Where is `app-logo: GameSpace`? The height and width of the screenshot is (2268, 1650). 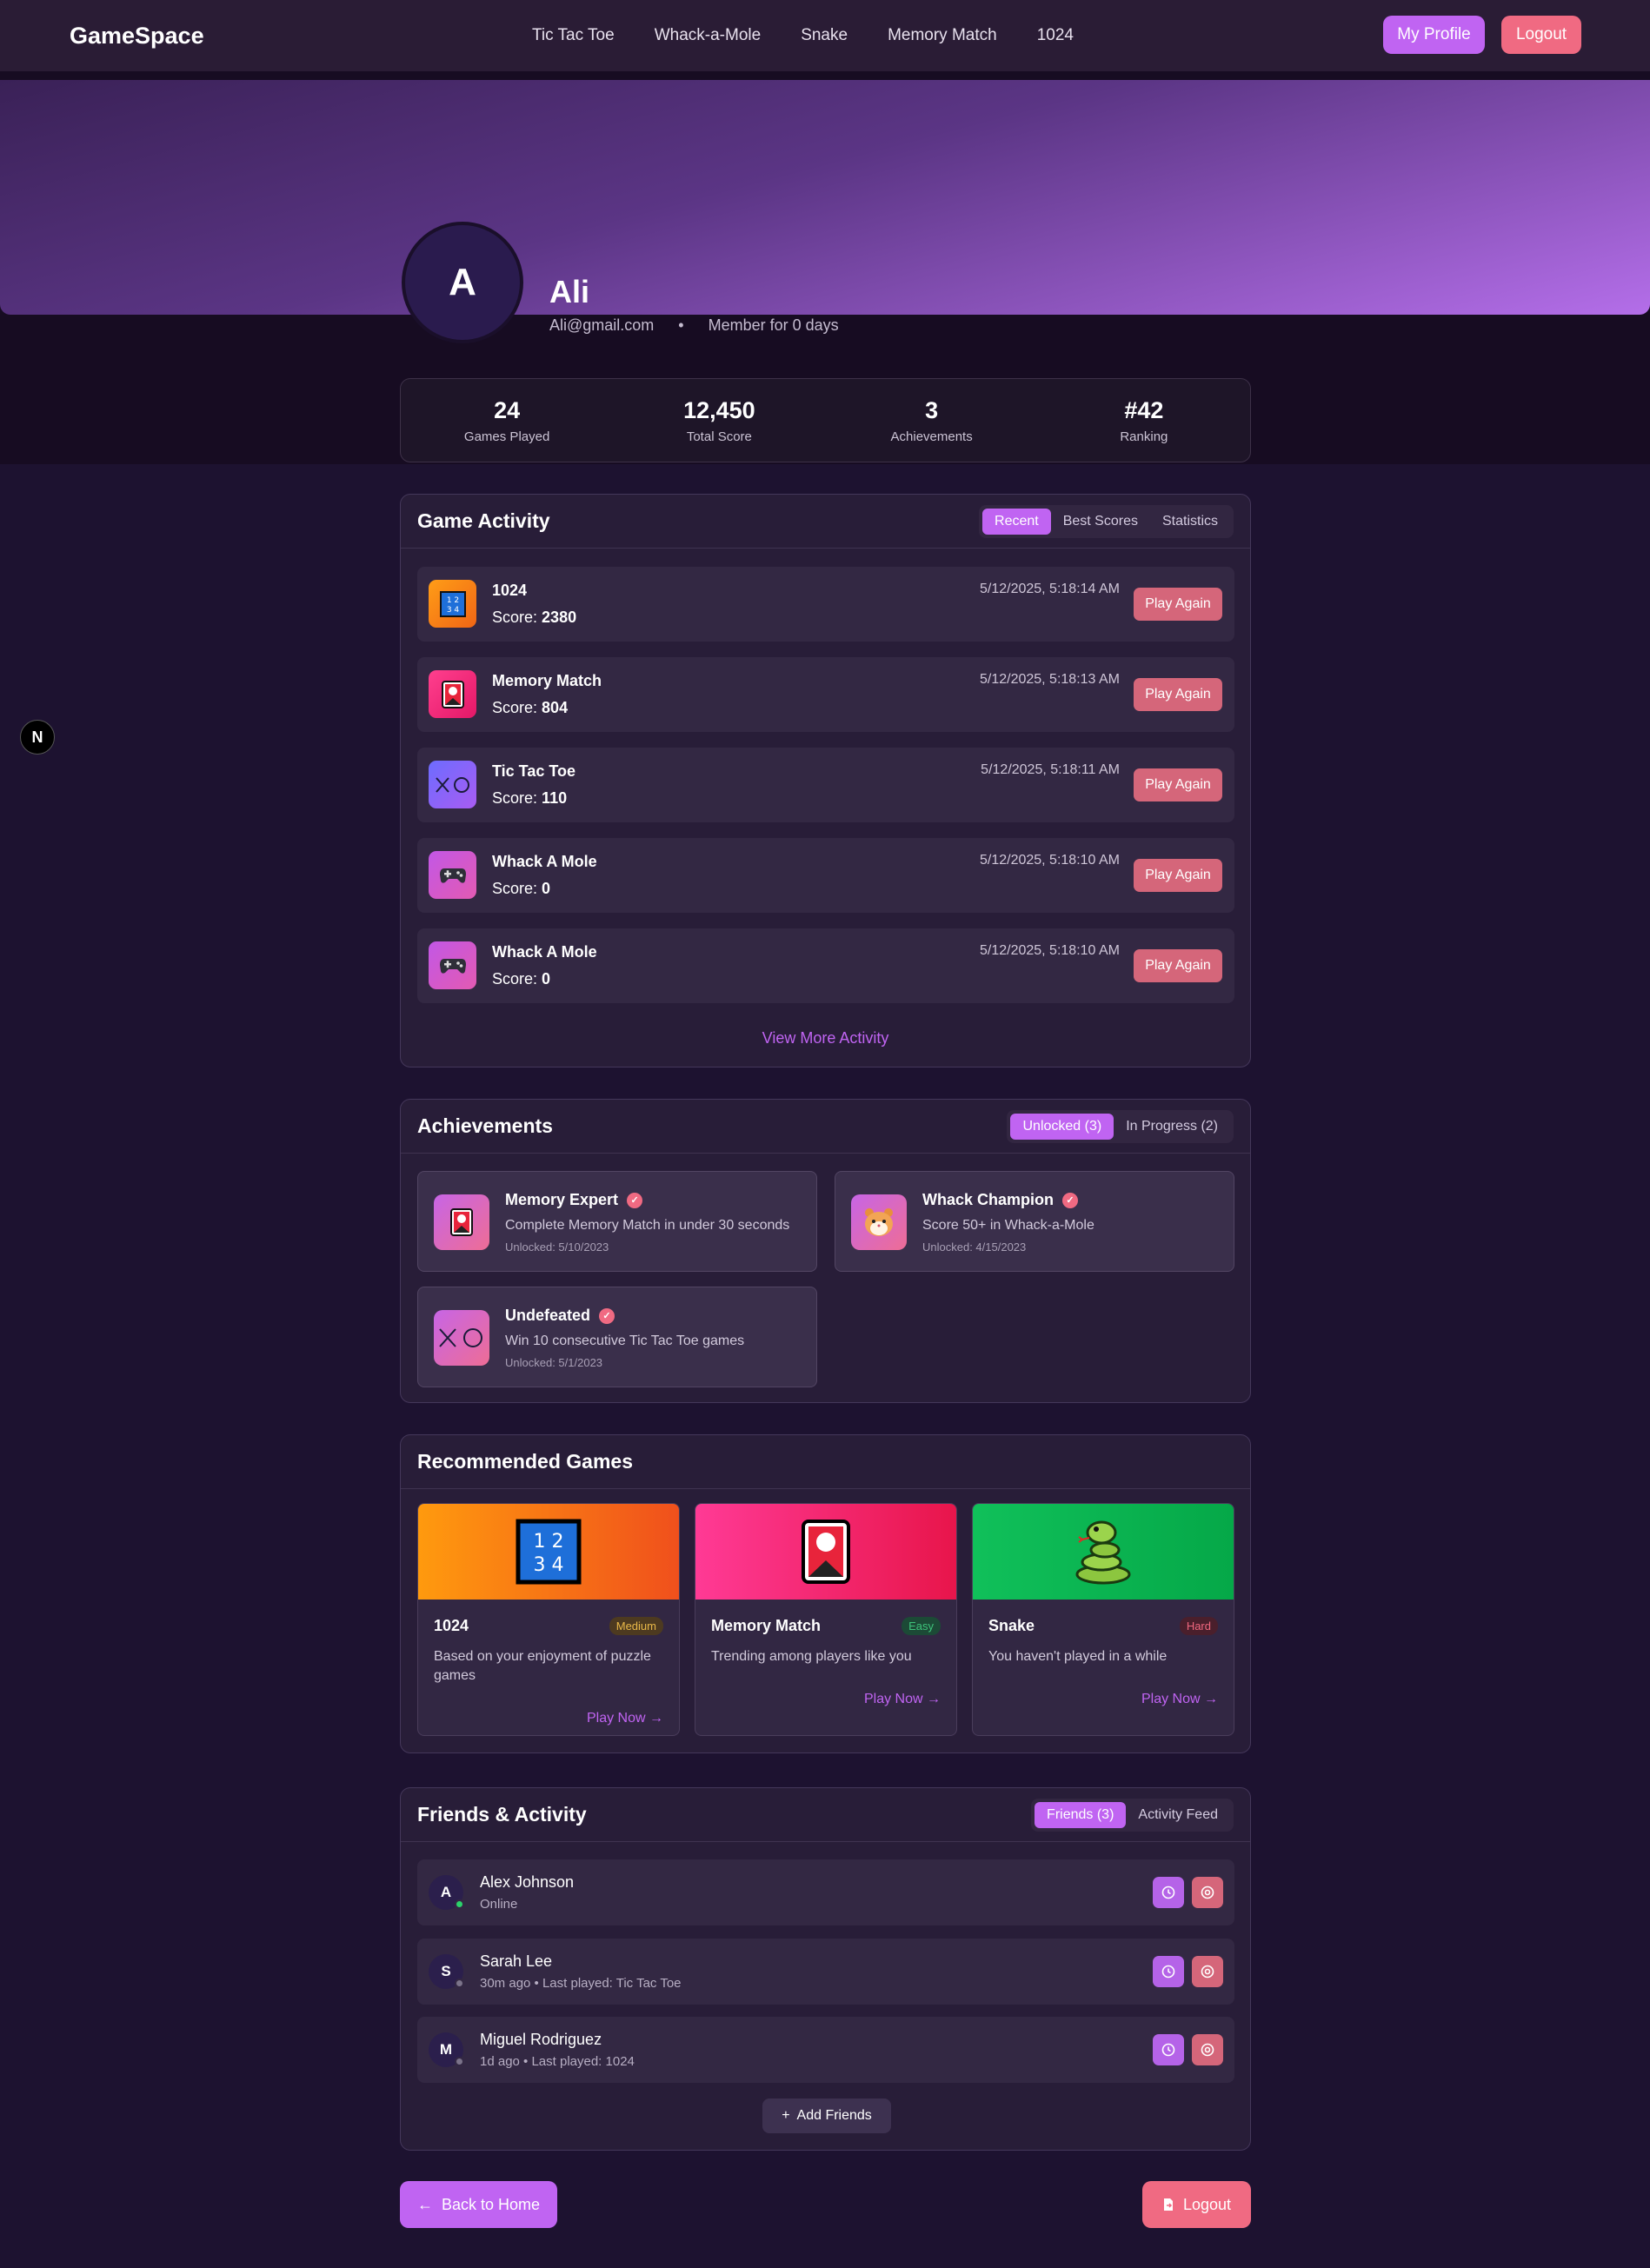 app-logo: GameSpace is located at coordinates (137, 37).